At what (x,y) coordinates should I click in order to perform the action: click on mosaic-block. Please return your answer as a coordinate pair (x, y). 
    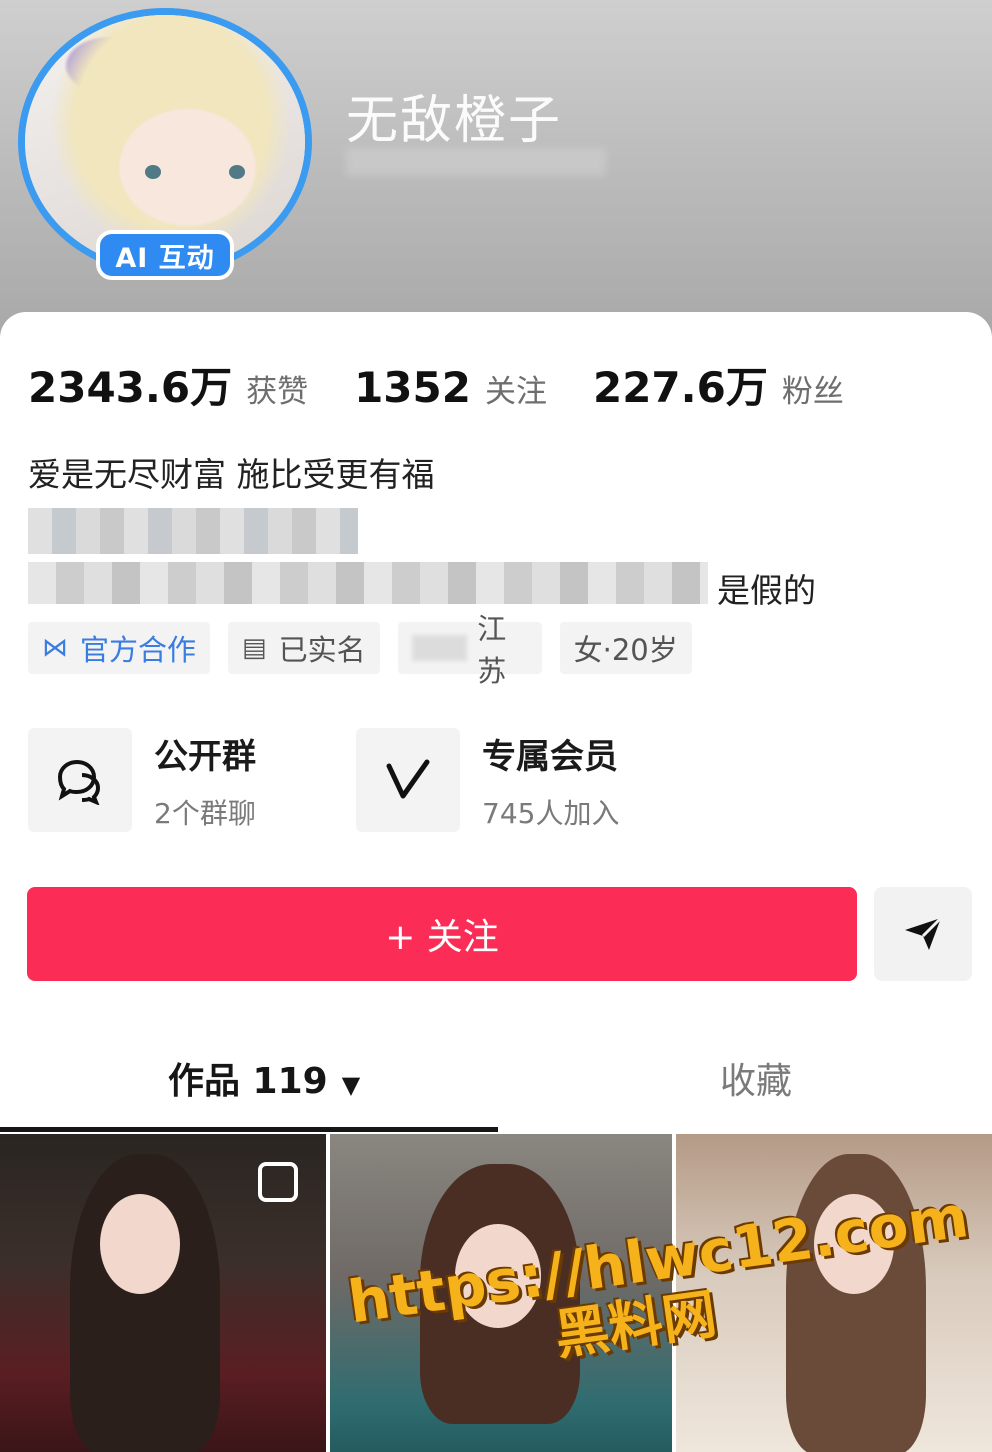
    Looking at the image, I should click on (368, 583).